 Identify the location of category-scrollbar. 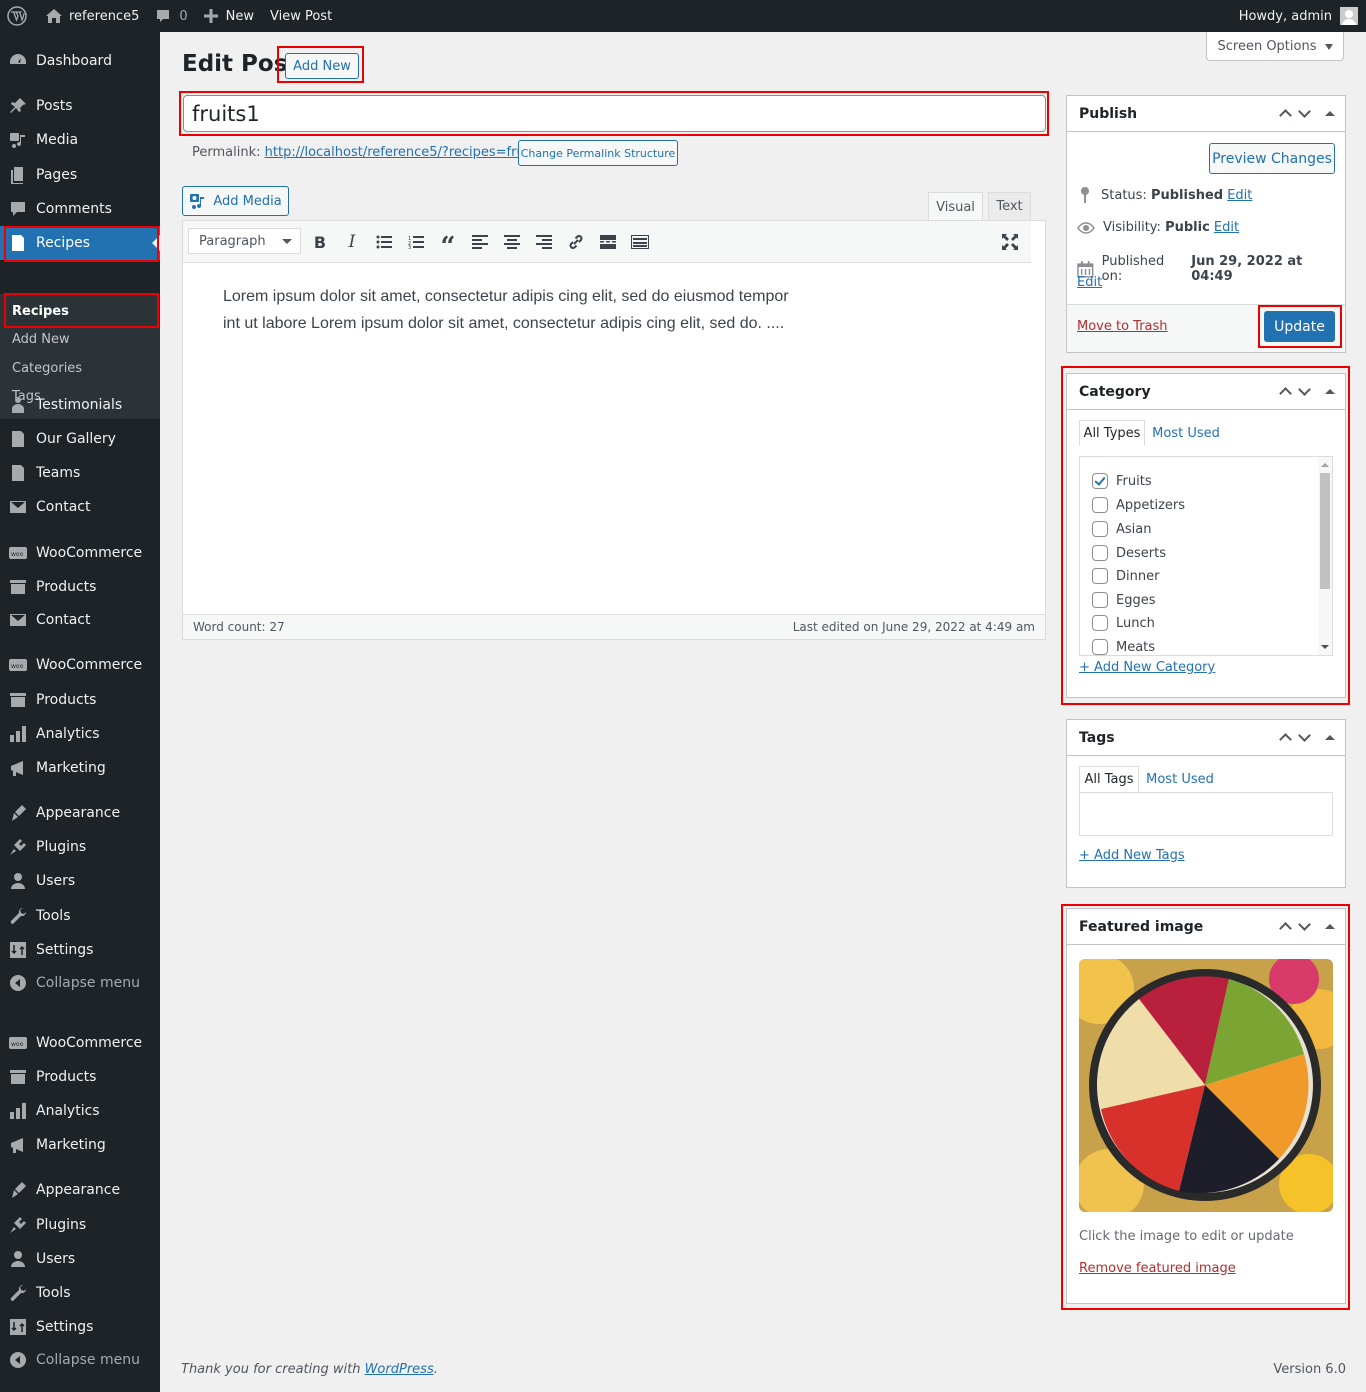
(1325, 556).